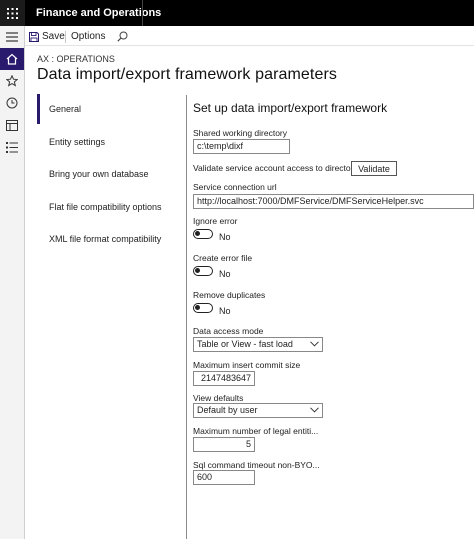 The width and height of the screenshot is (474, 539). Describe the element at coordinates (110, 174) in the screenshot. I see `tab-bring-your-own-database: Bring your own database` at that location.